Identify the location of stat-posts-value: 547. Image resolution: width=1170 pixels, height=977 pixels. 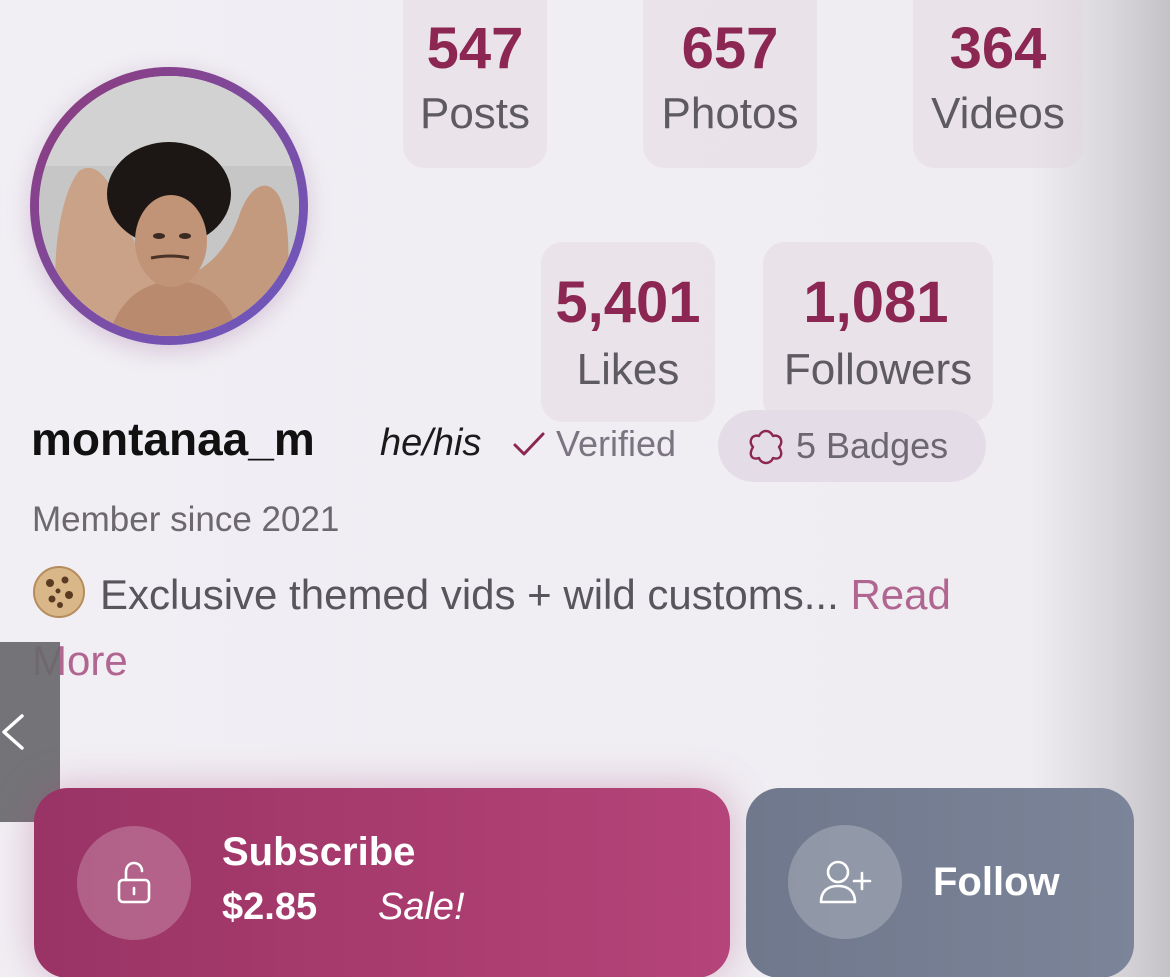
(475, 48).